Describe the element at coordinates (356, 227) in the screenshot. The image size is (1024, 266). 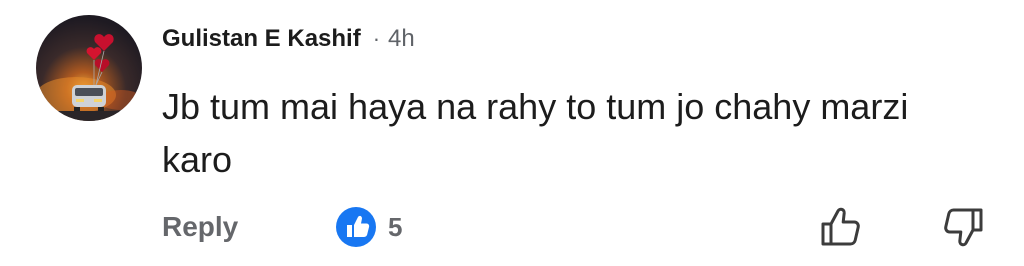
I see `like-badge-icon` at that location.